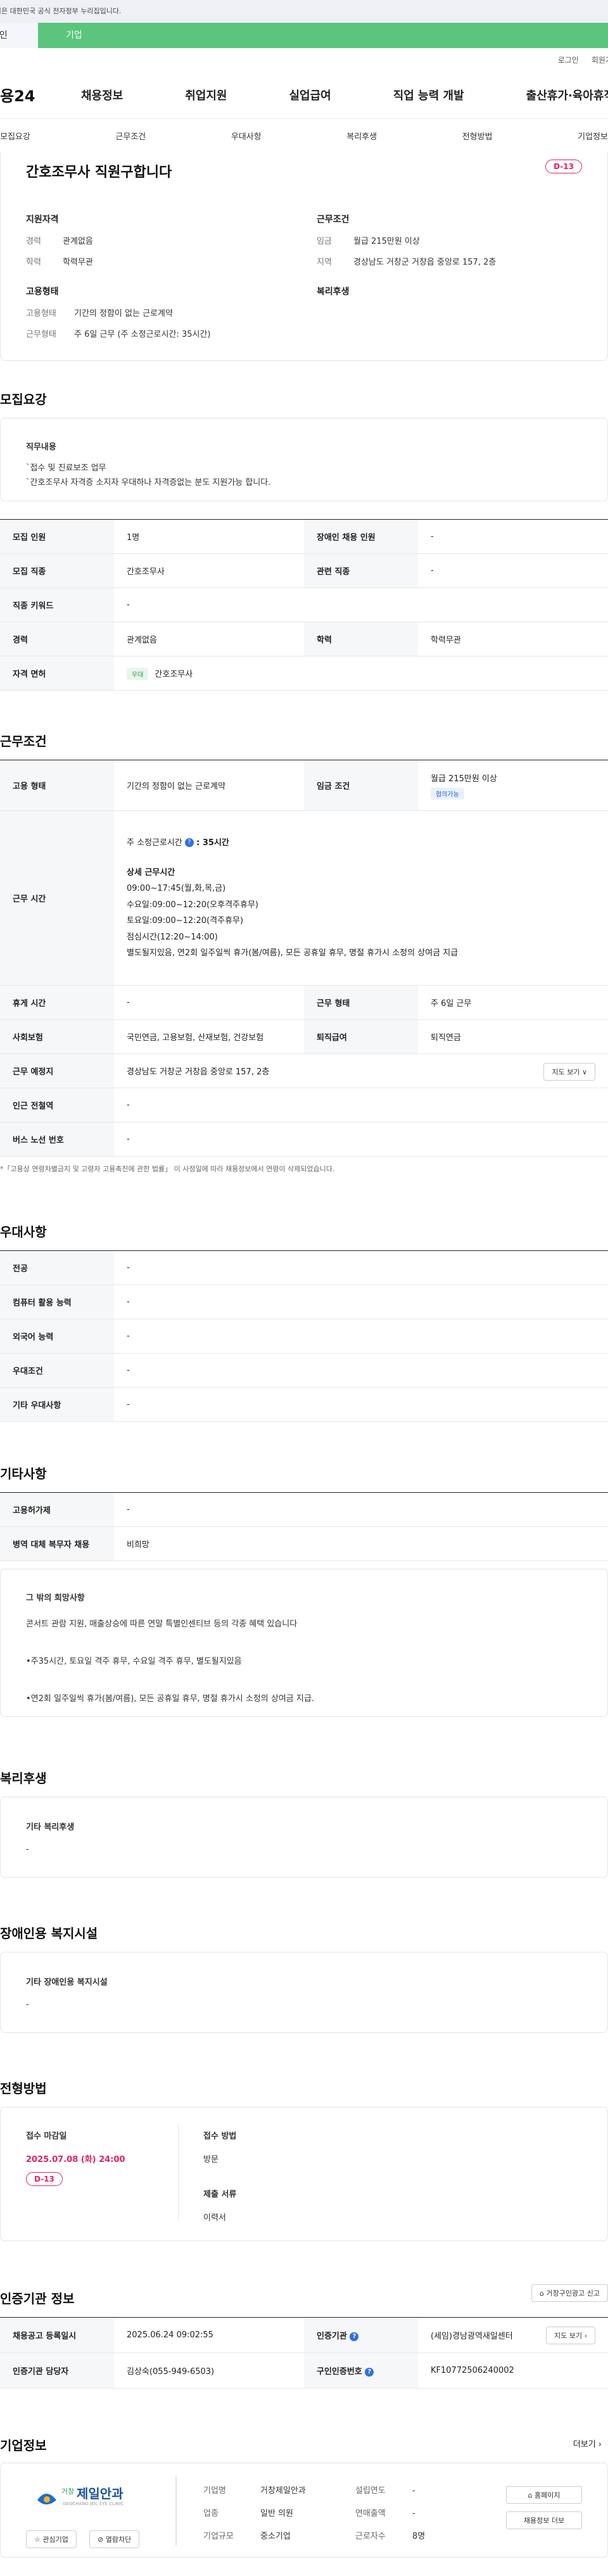  Describe the element at coordinates (570, 2335) in the screenshot. I see `agency-map-button: 지도 보기 ›` at that location.